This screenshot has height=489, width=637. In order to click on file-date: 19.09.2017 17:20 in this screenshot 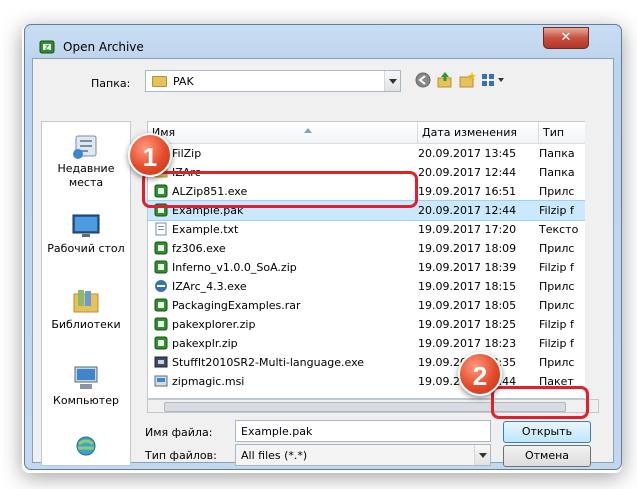, I will do `click(467, 229)`.